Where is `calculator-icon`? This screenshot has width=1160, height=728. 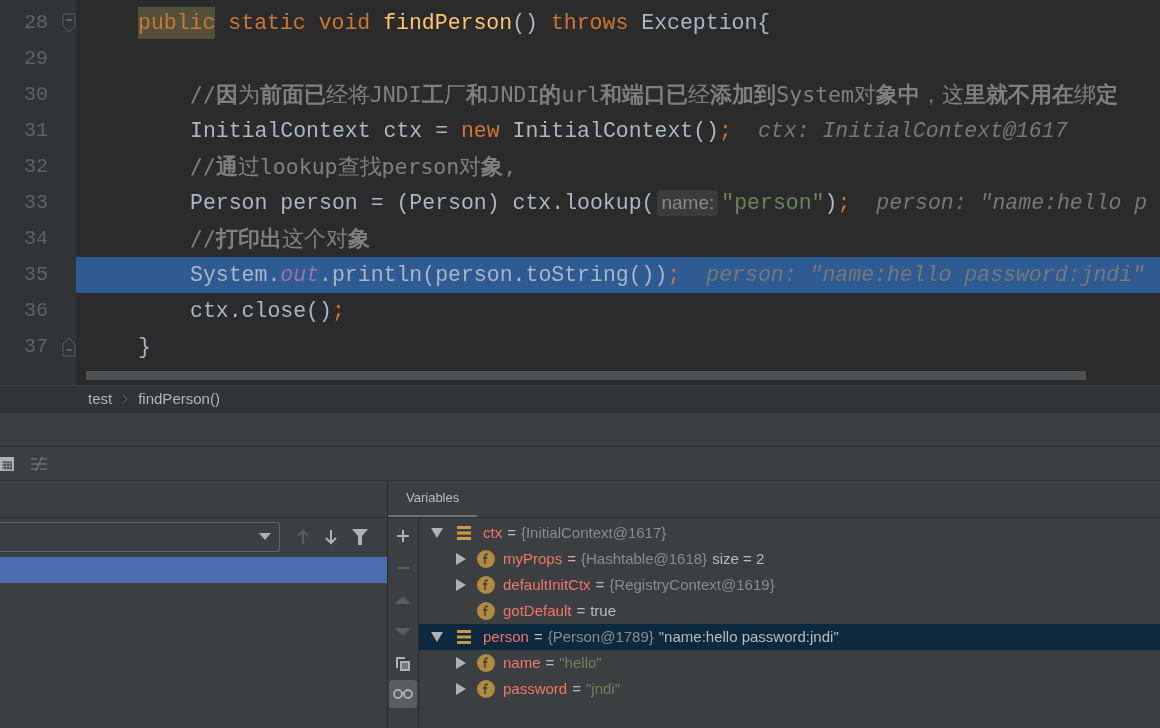 calculator-icon is located at coordinates (7, 463).